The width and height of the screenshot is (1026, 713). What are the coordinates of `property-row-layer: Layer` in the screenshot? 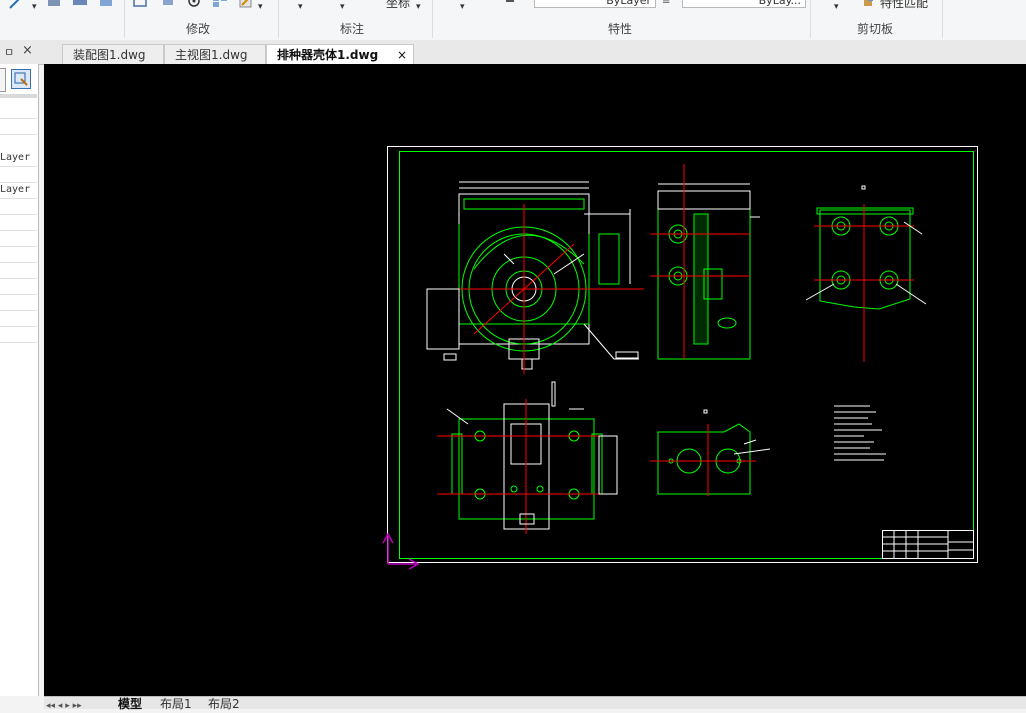 It's located at (18, 158).